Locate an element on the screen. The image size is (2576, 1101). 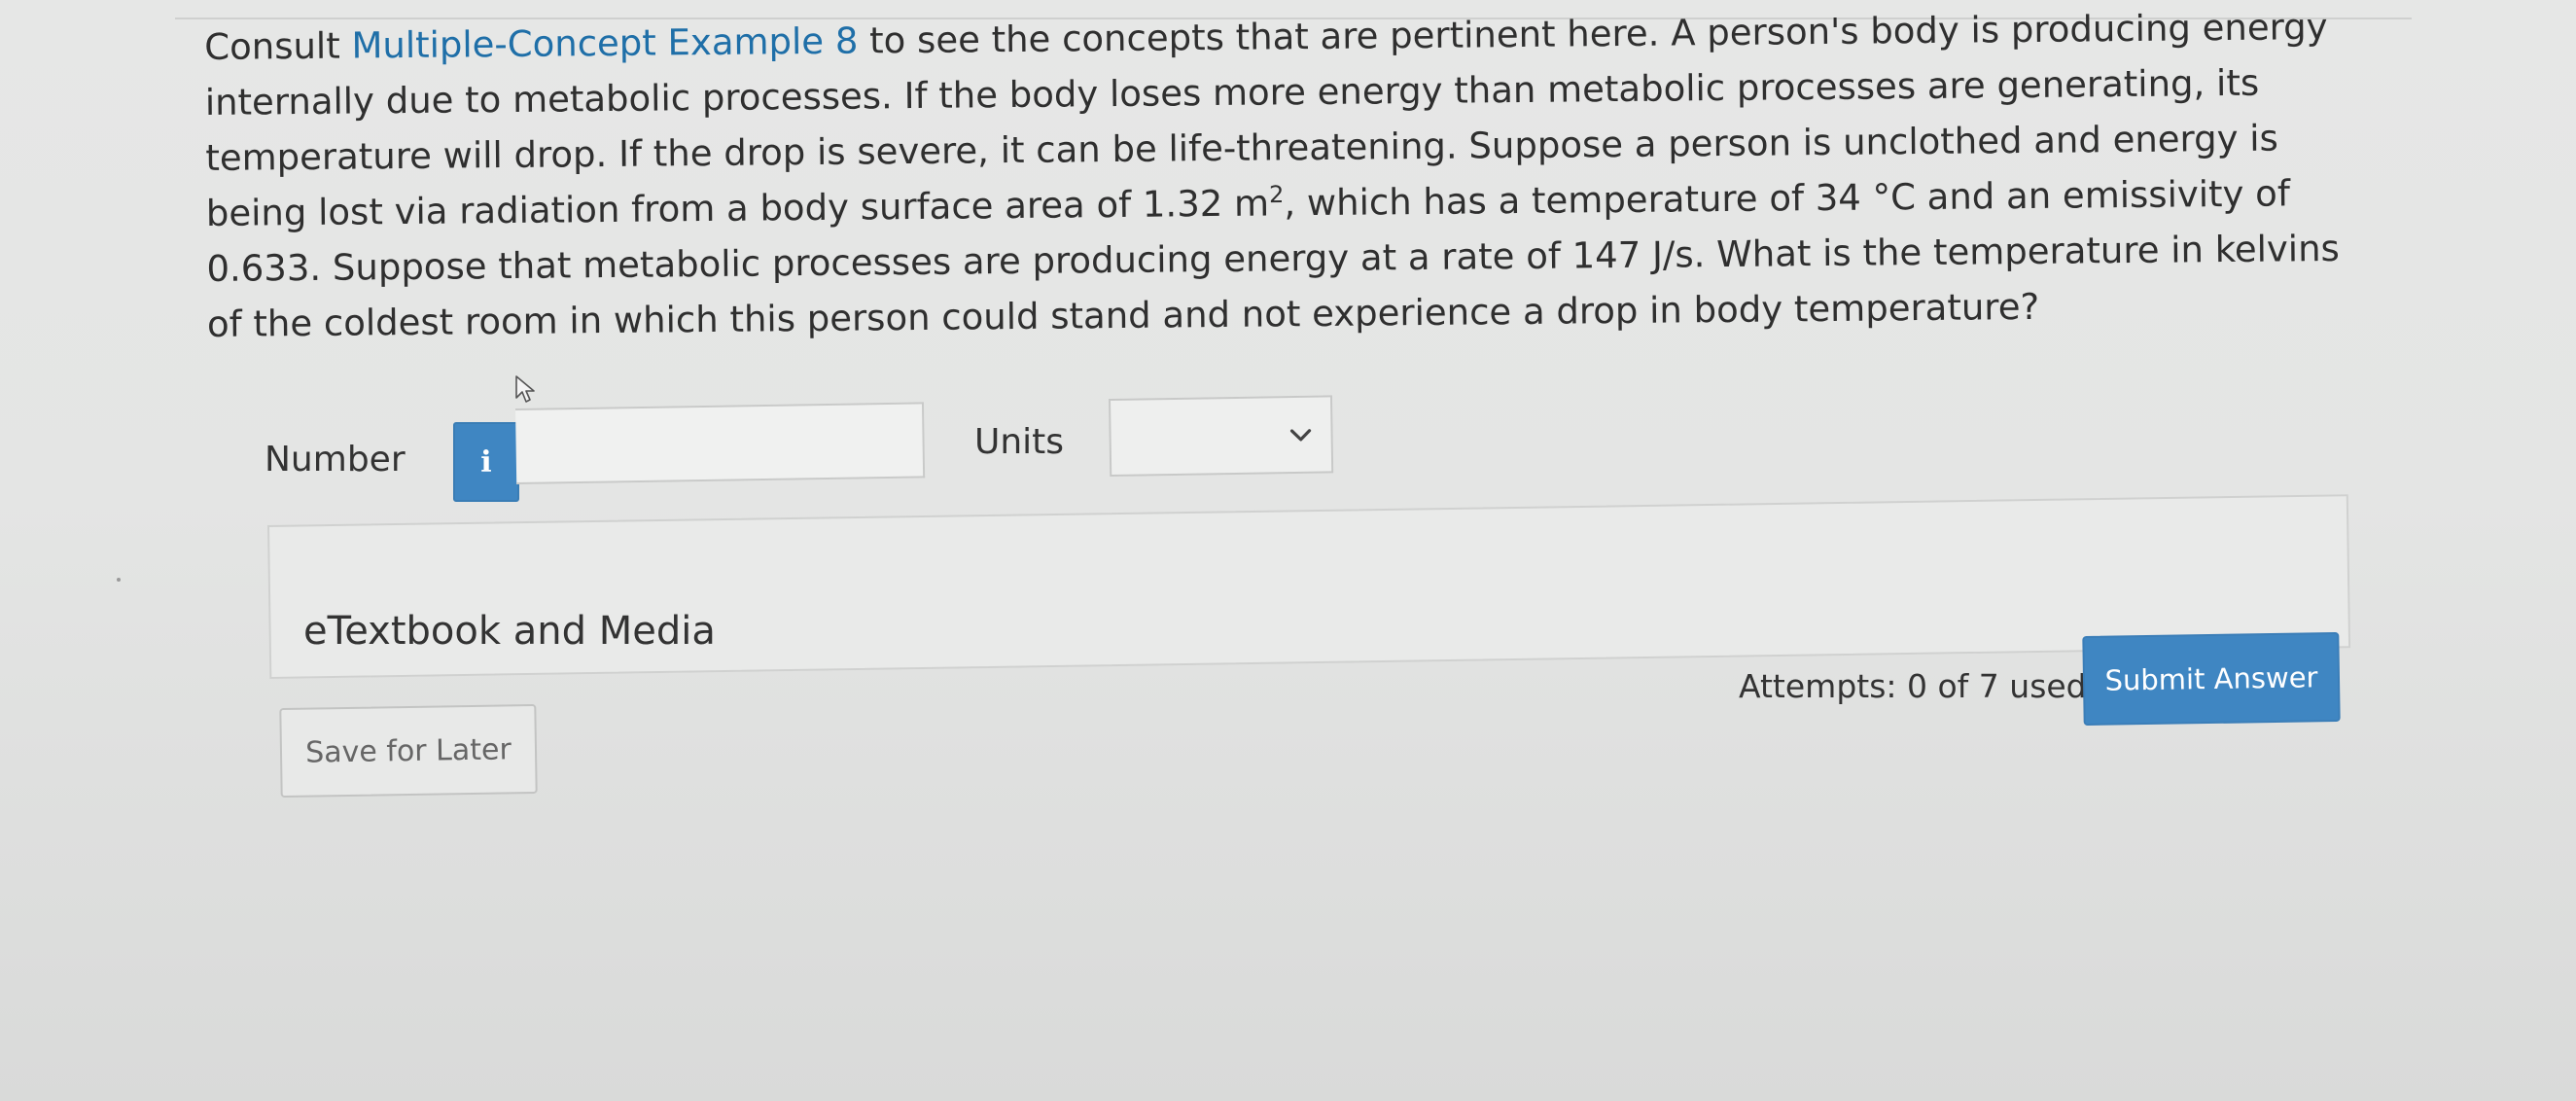
mouse-pointer-icon is located at coordinates (525, 389).